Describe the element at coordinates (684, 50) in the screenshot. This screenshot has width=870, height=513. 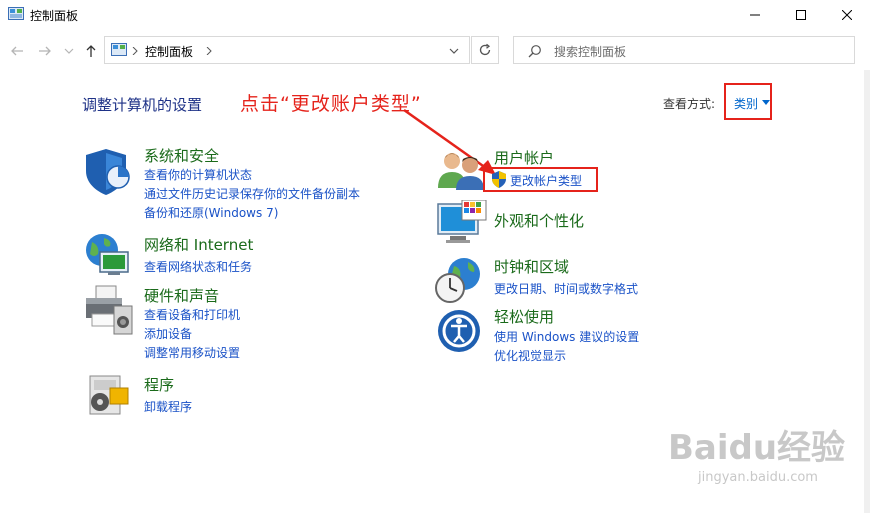
I see `search-input: 搜索控制面板` at that location.